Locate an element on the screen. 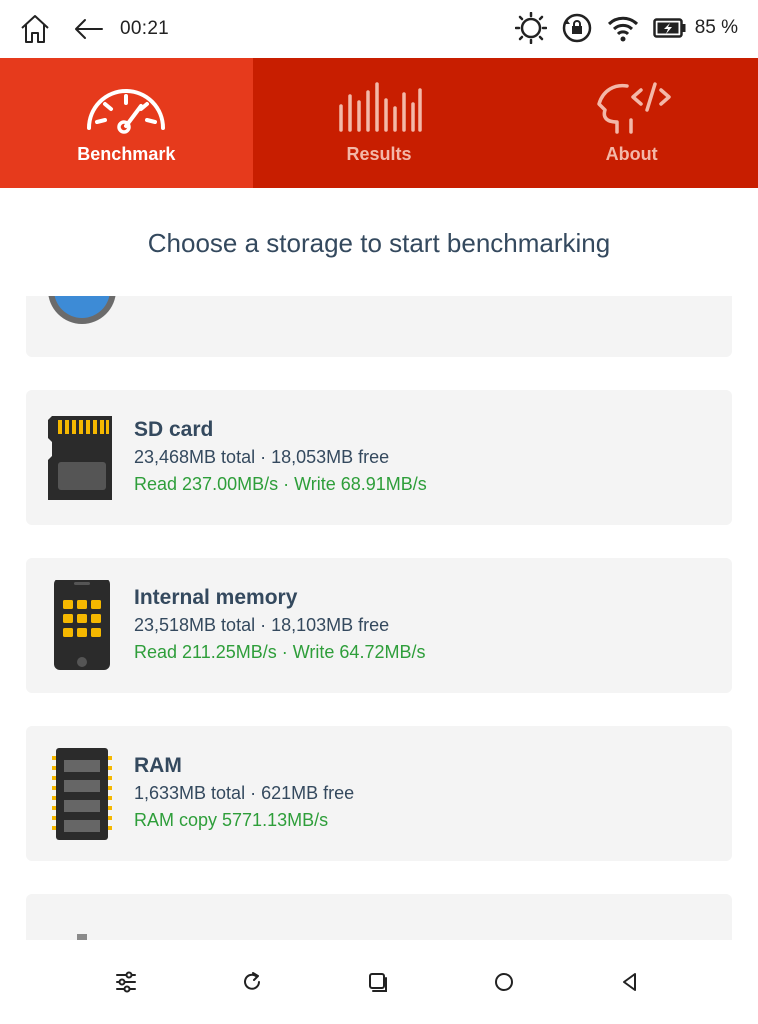 This screenshot has width=758, height=1024. sd-card-icon is located at coordinates (82, 458).